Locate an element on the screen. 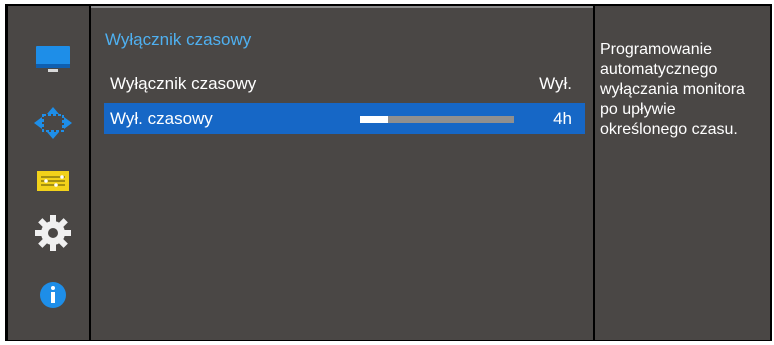 The height and width of the screenshot is (345, 774). monitor-icon is located at coordinates (53, 59).